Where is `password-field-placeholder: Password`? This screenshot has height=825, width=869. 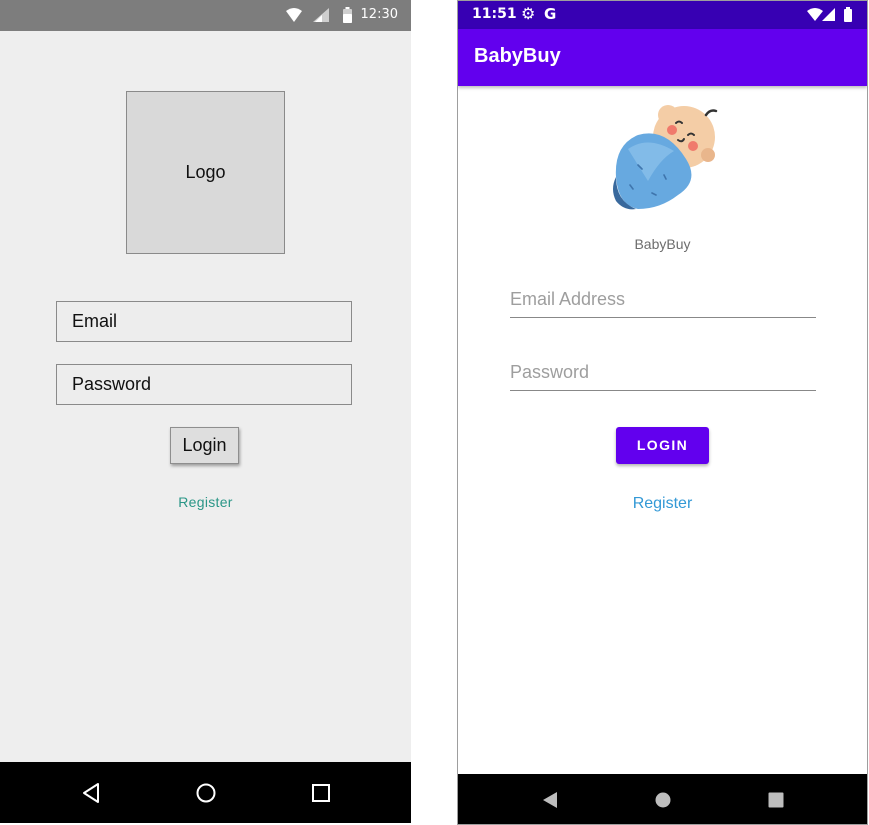 password-field-placeholder: Password is located at coordinates (112, 384).